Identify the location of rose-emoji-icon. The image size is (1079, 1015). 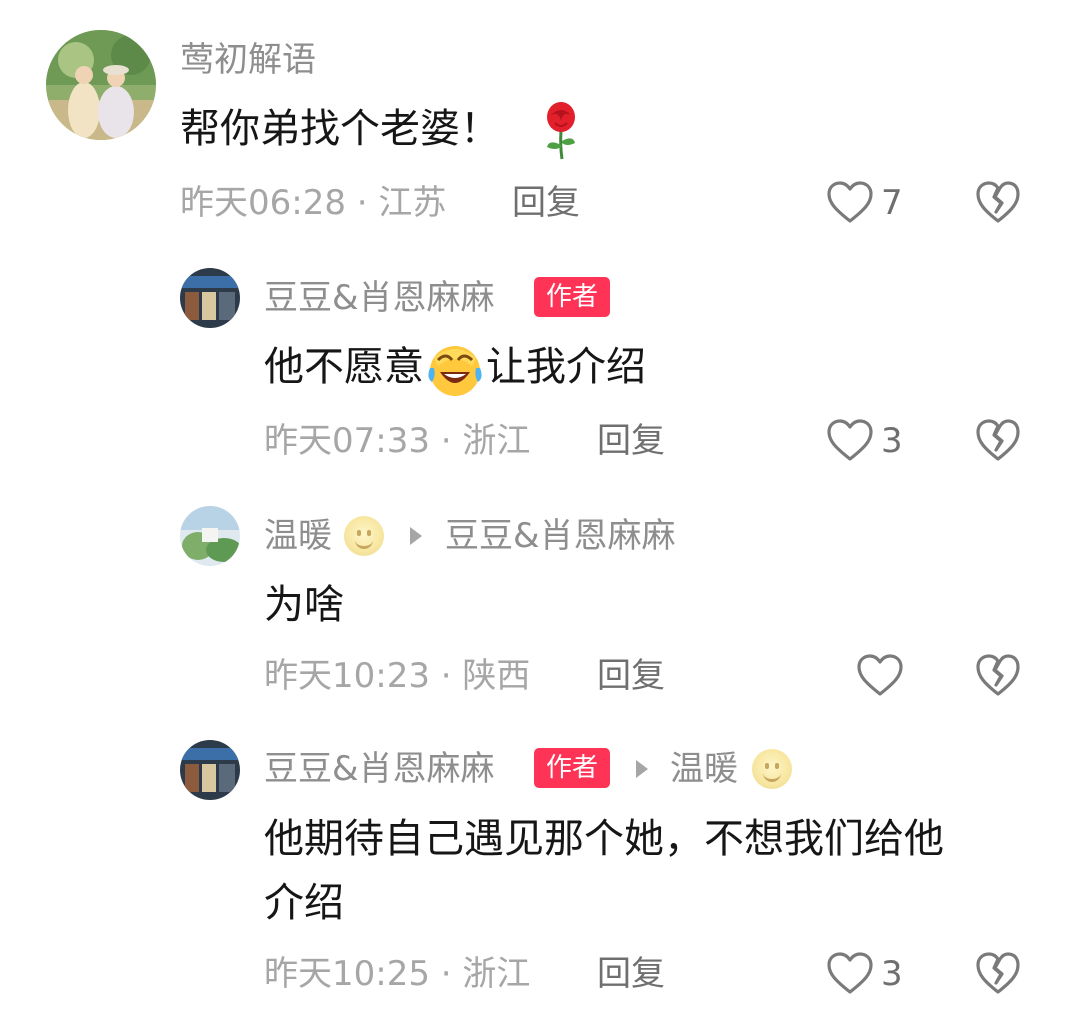
(561, 131).